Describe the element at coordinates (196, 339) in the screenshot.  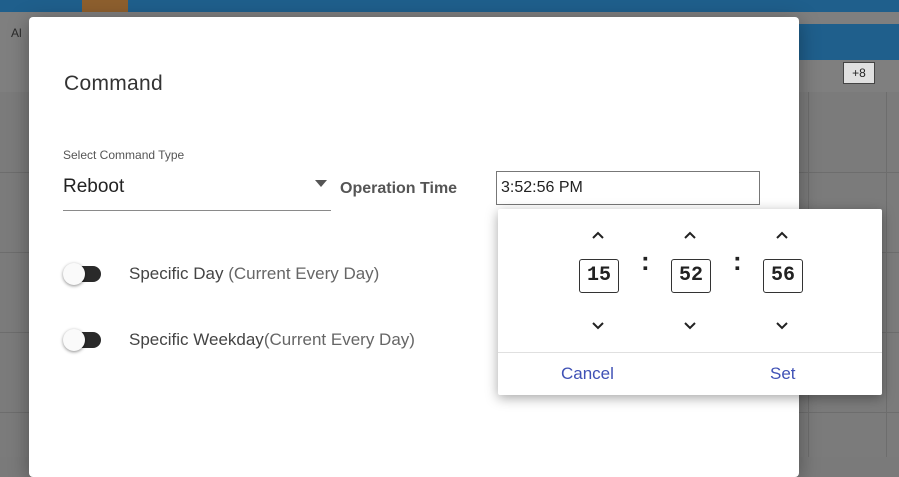
I see `specific-weekday-title: Specific Weekday` at that location.